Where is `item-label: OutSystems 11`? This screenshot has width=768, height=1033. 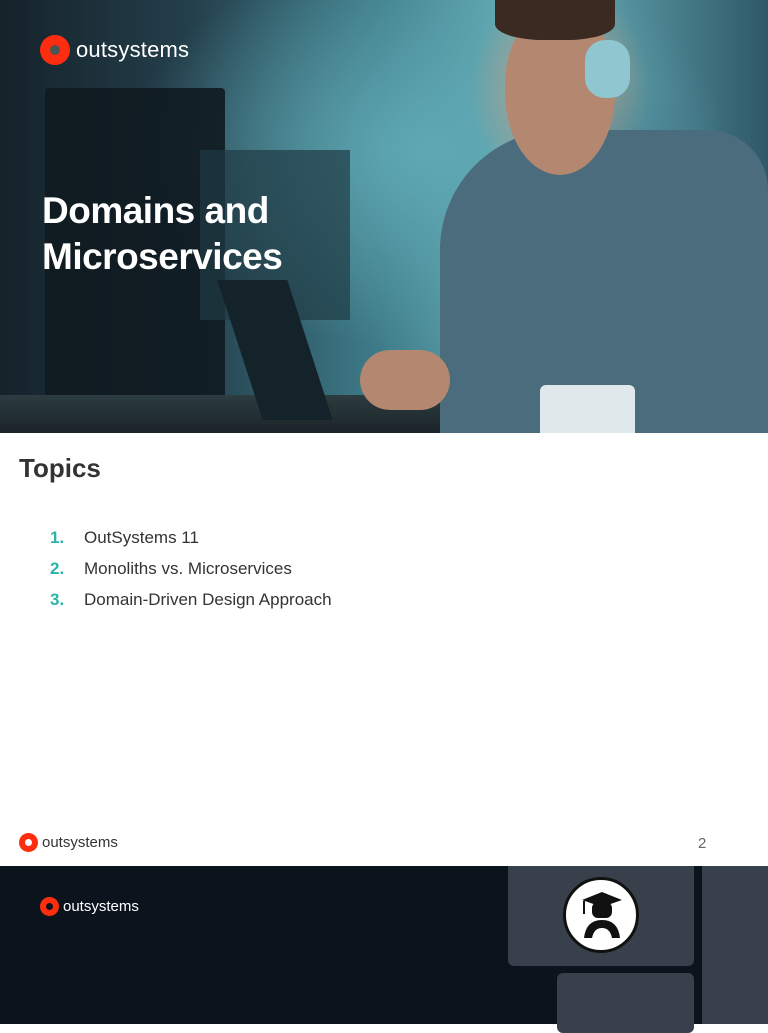 item-label: OutSystems 11 is located at coordinates (141, 537).